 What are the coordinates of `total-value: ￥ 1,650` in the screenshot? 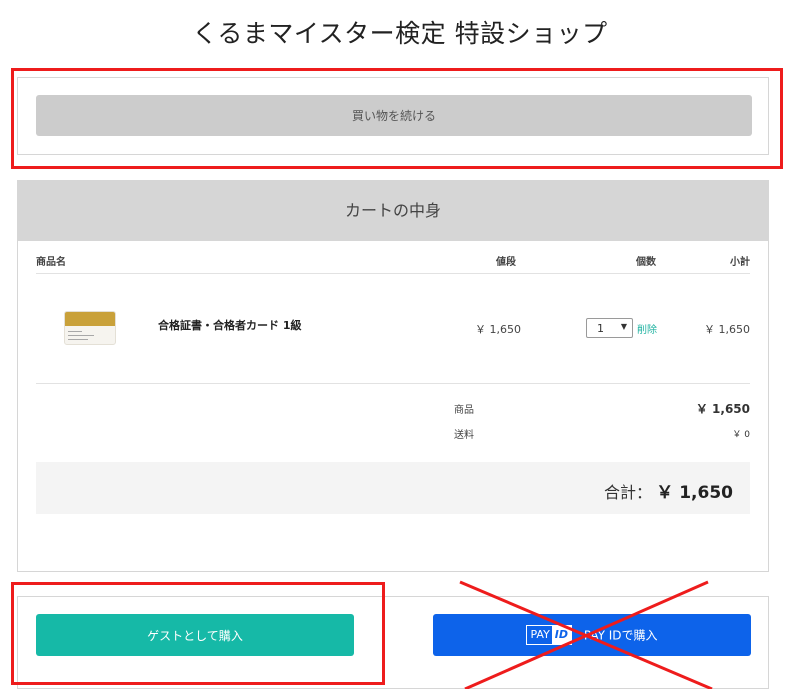 It's located at (694, 493).